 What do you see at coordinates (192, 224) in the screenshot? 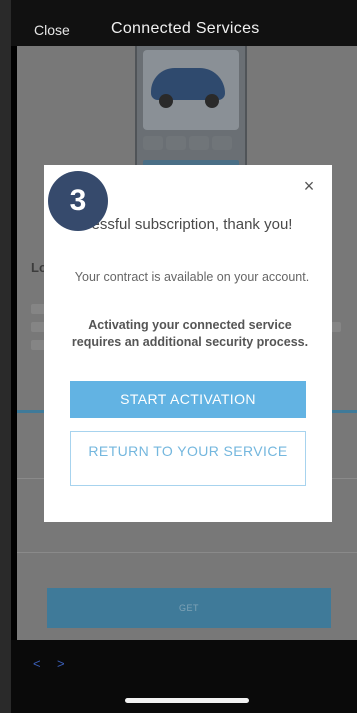
I see `modal-title: essful subscription, thank you!` at bounding box center [192, 224].